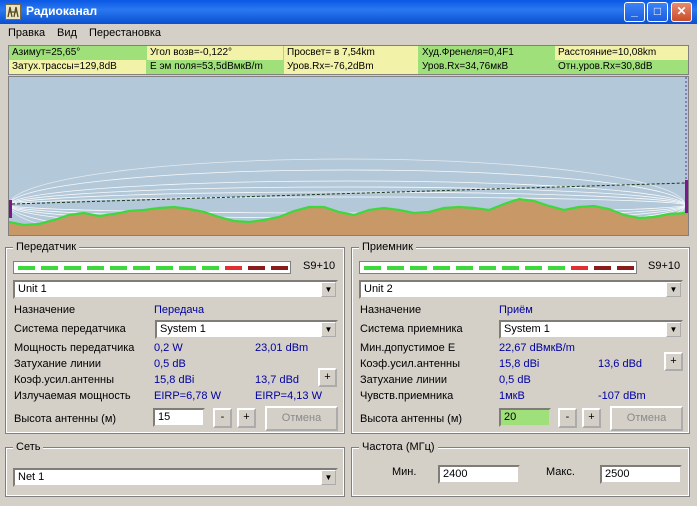 This screenshot has height=506, width=697. I want to click on rx-signal-meter, so click(498, 267).